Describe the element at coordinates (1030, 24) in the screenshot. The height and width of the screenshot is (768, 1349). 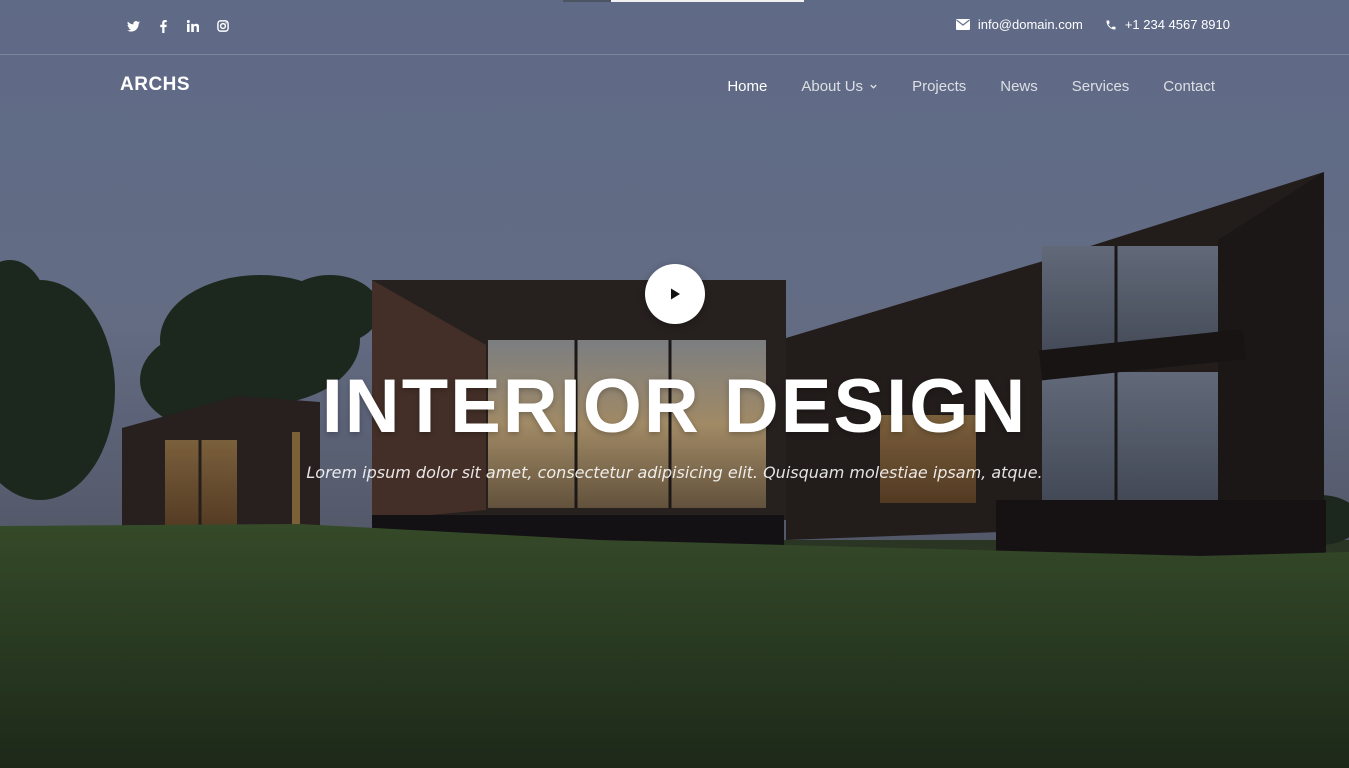
I see `email-text: info@domain.com` at that location.